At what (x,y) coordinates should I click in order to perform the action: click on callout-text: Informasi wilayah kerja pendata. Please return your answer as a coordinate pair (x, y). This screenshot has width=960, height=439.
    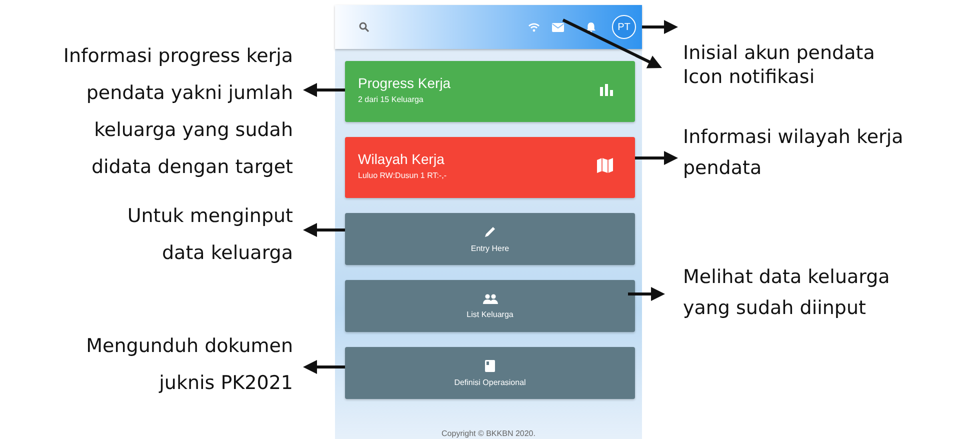
    Looking at the image, I should click on (793, 153).